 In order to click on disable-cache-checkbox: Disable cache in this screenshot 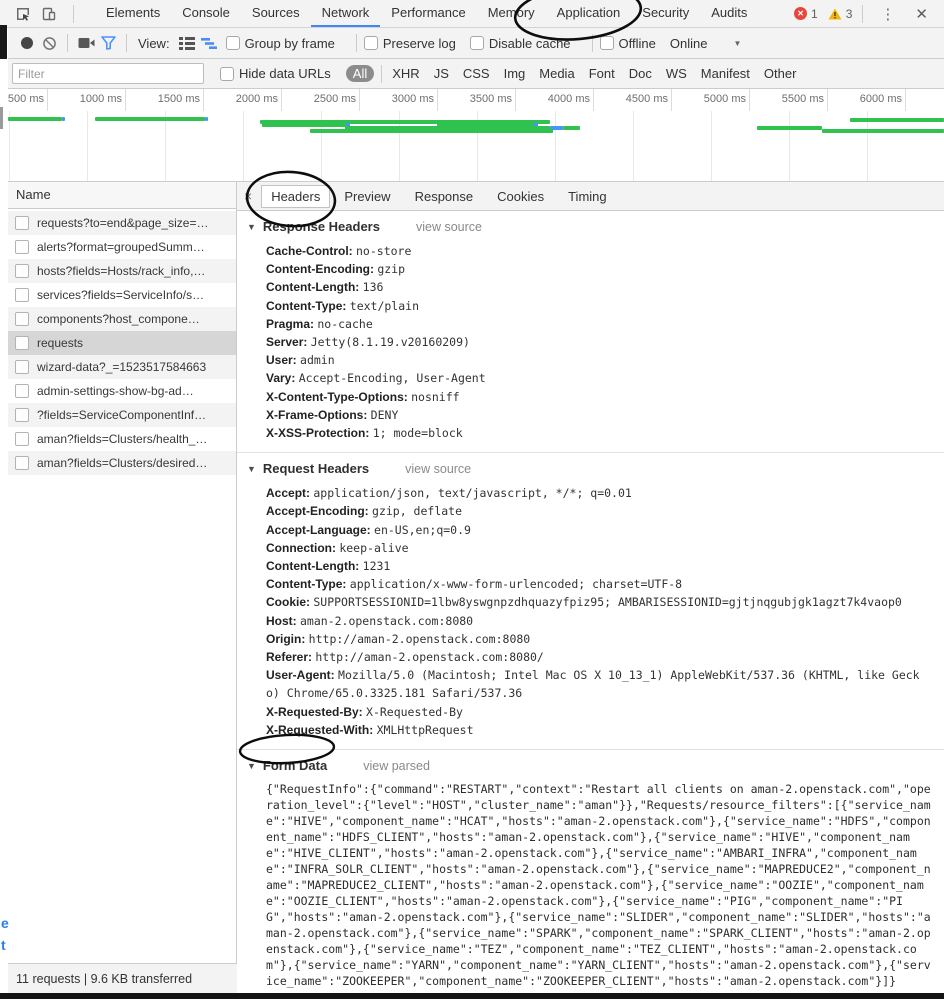, I will do `click(520, 43)`.